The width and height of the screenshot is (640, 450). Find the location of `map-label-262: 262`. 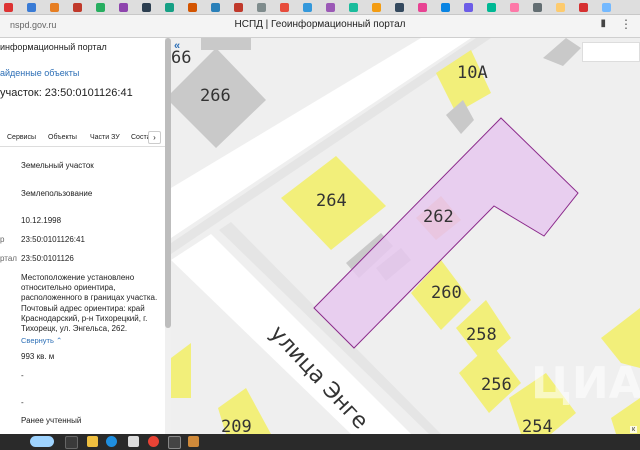

map-label-262: 262 is located at coordinates (438, 217).